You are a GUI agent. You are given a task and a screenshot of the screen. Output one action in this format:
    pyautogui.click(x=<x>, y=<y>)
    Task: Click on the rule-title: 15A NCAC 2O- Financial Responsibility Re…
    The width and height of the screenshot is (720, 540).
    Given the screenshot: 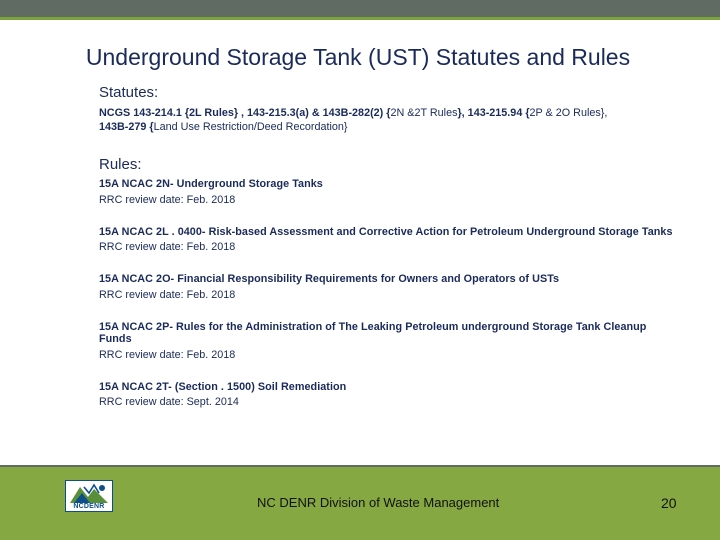 What is the action you would take?
    pyautogui.click(x=329, y=279)
    